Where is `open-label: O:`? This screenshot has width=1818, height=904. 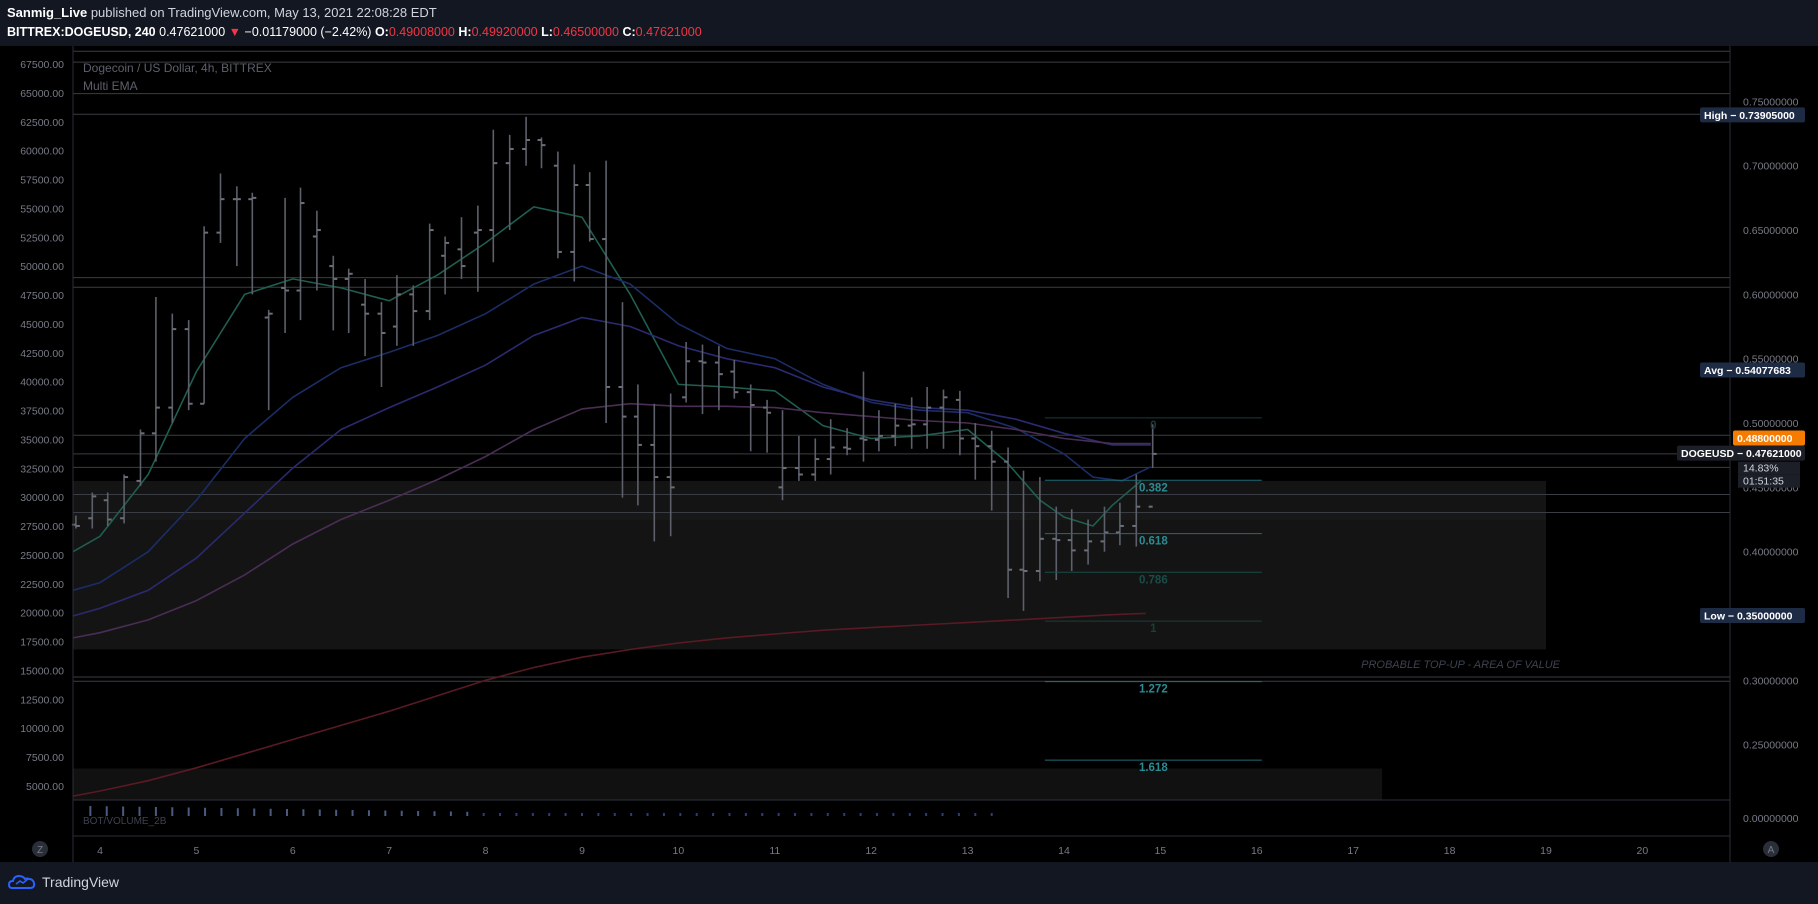 open-label: O: is located at coordinates (381, 32).